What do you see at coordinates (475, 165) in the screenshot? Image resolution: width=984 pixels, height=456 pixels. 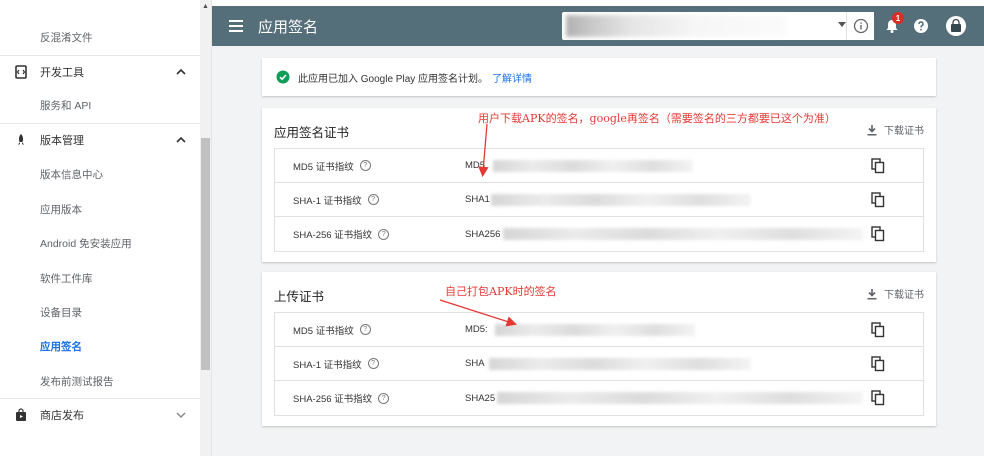 I see `fingerprint-value: MD5` at bounding box center [475, 165].